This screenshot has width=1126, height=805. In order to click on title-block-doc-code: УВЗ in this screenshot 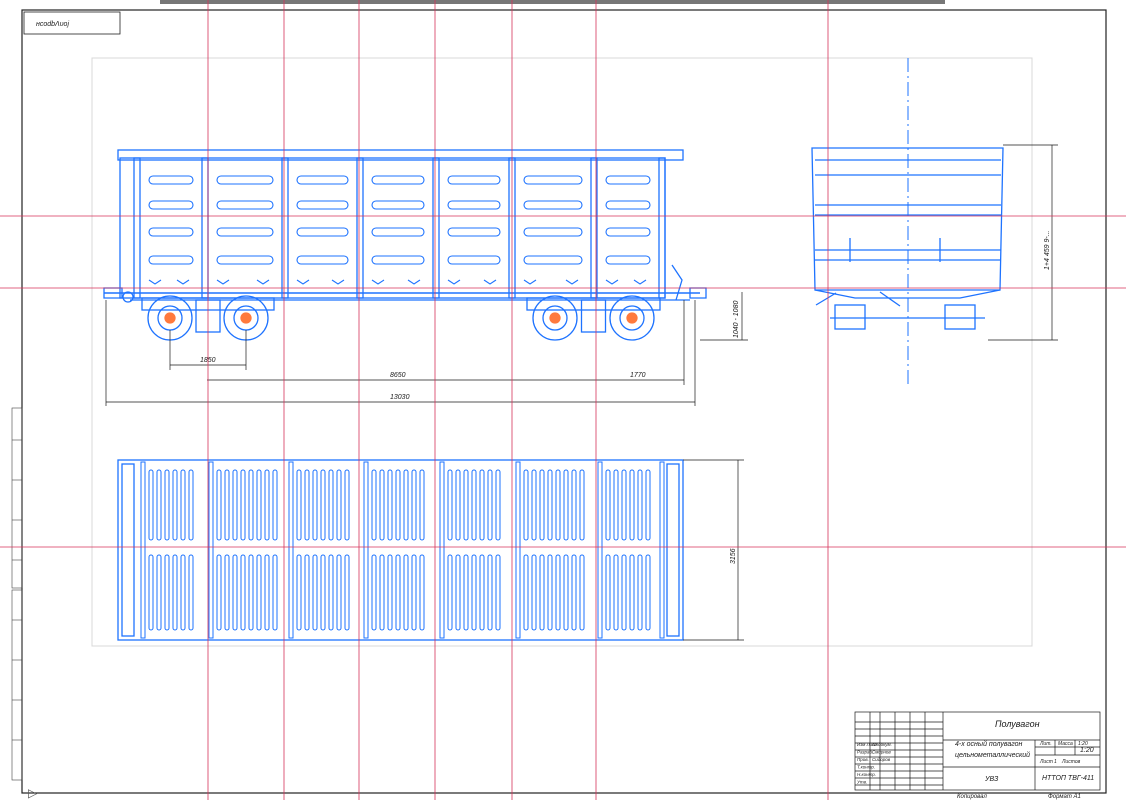, I will do `click(991, 779)`.